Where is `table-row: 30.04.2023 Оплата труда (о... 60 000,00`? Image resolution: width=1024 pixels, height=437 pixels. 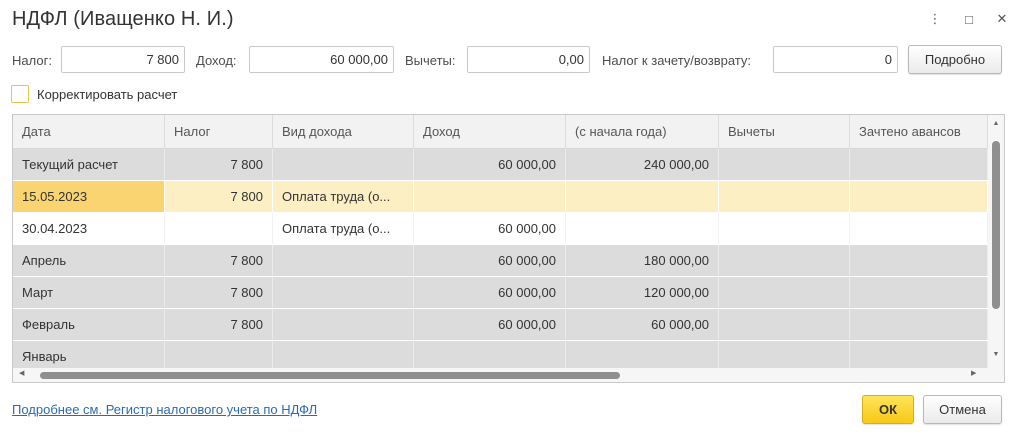 table-row: 30.04.2023 Оплата труда (о... 60 000,00 is located at coordinates (500, 229).